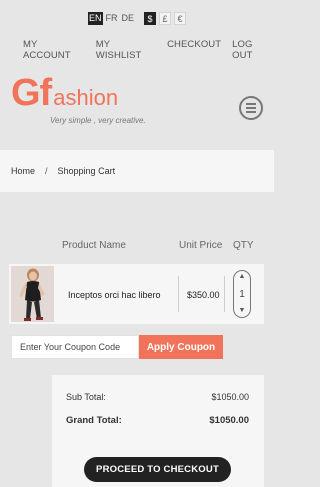 This screenshot has height=487, width=320. I want to click on currency-gbp: £, so click(165, 18).